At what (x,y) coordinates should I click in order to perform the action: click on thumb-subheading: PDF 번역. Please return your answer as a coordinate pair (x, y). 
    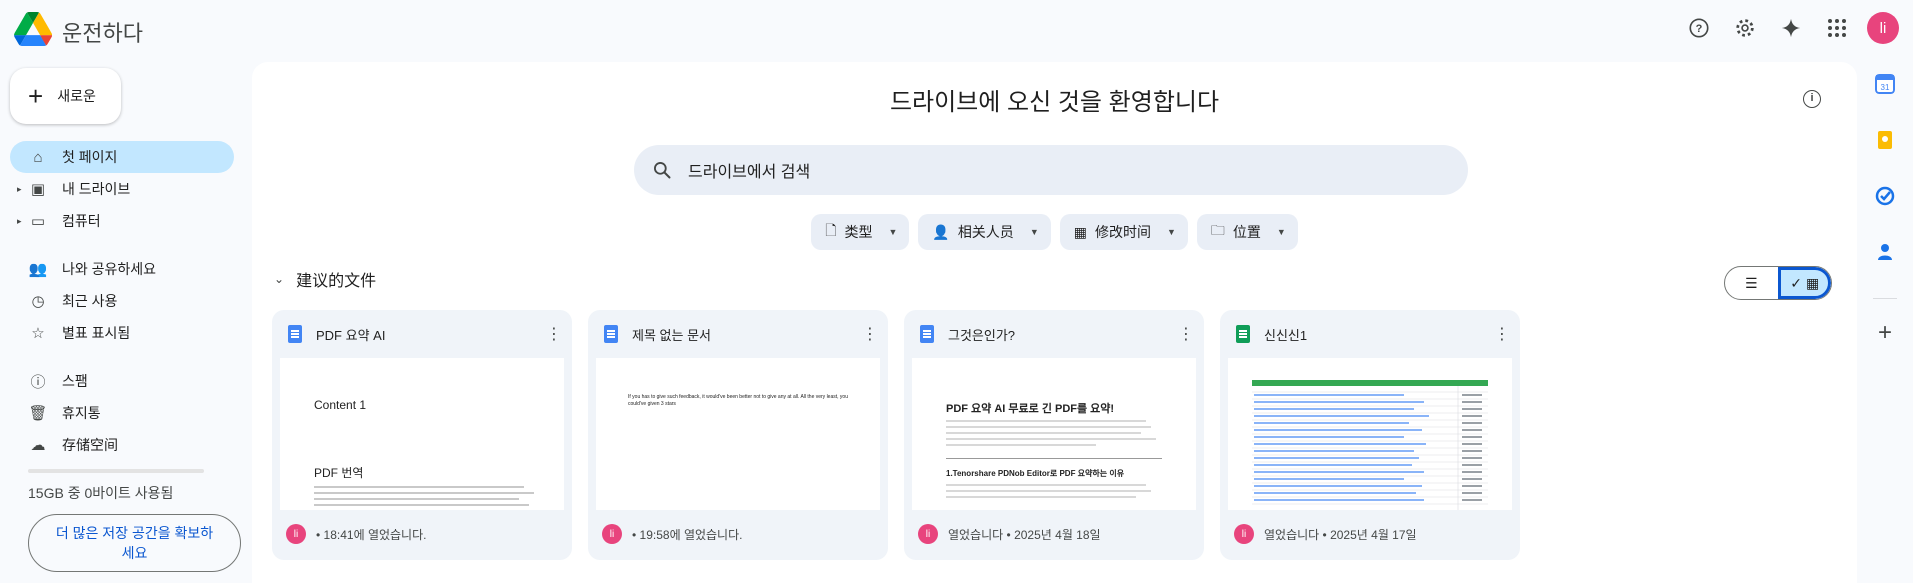
    Looking at the image, I should click on (339, 473).